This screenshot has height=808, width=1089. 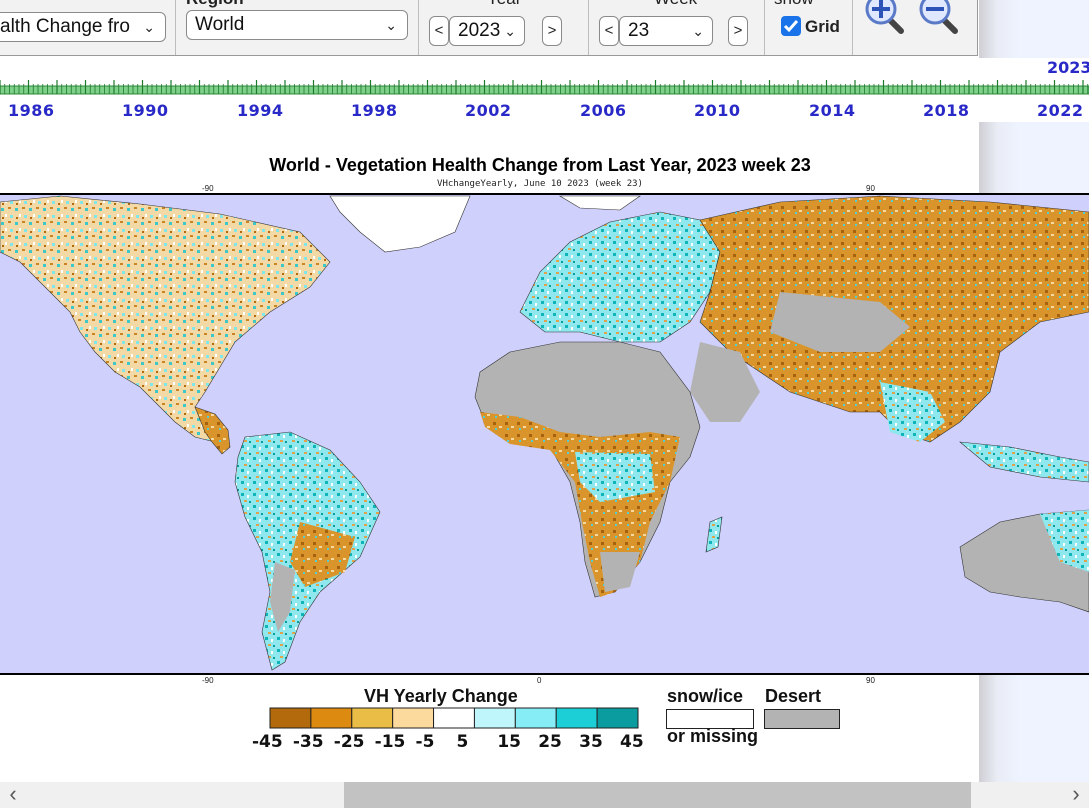 What do you see at coordinates (544, 87) in the screenshot?
I see `timeline-ticks` at bounding box center [544, 87].